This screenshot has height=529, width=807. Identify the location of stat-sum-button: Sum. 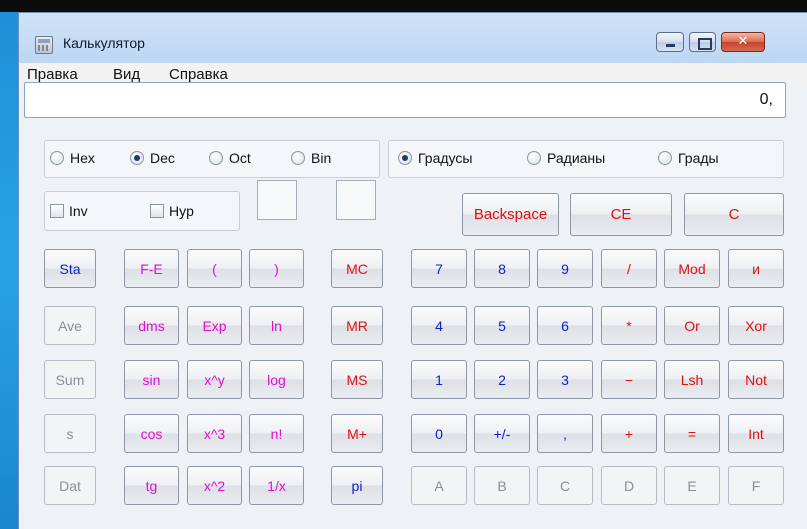
(70, 379).